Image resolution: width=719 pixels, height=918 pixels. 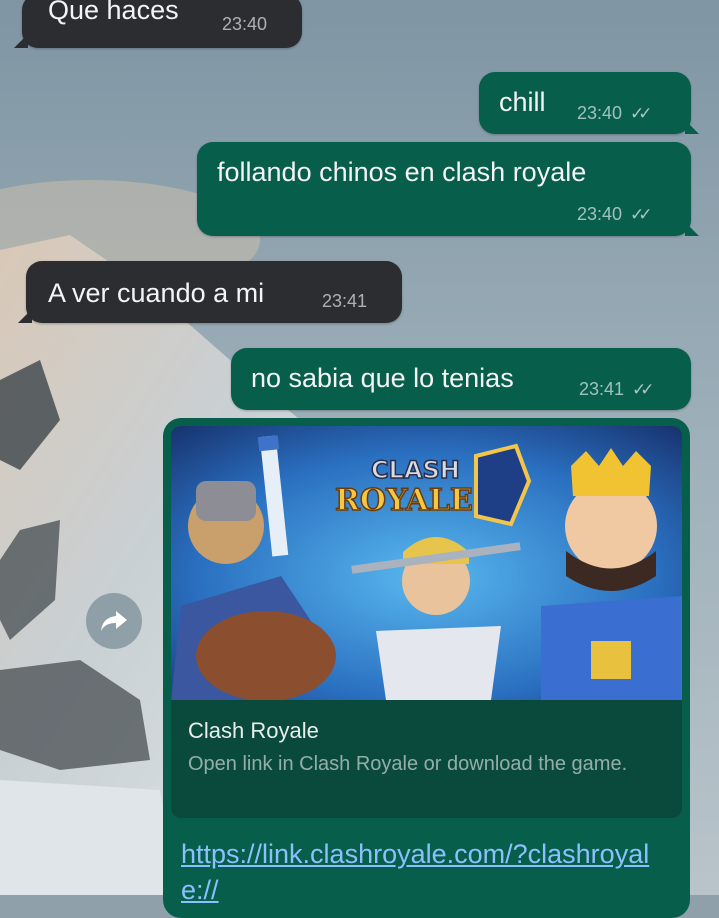 What do you see at coordinates (253, 730) in the screenshot?
I see `link-preview-title: Clash Royale` at bounding box center [253, 730].